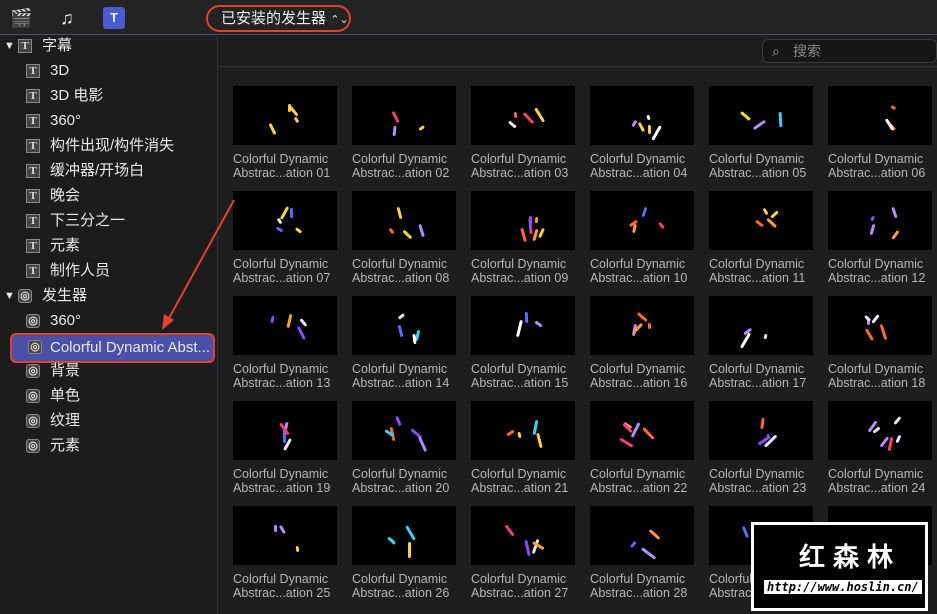  Describe the element at coordinates (109, 271) in the screenshot. I see `sidebar-item: T 制作人员` at that location.